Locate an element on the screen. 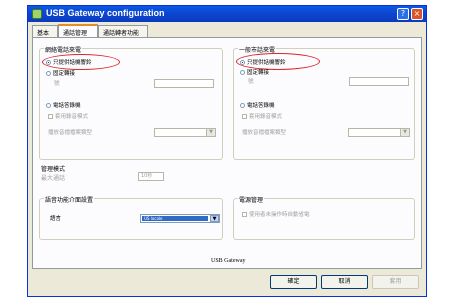 The width and height of the screenshot is (453, 302). manage-mode-input: 10秒 is located at coordinates (151, 176).